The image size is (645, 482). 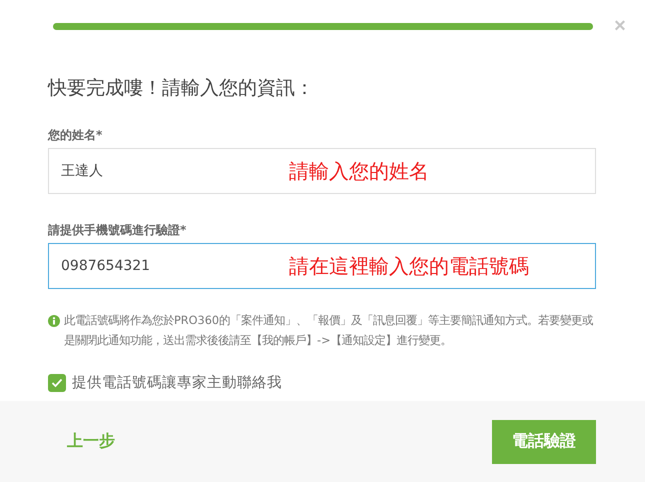 I want to click on checkbox, so click(x=57, y=383).